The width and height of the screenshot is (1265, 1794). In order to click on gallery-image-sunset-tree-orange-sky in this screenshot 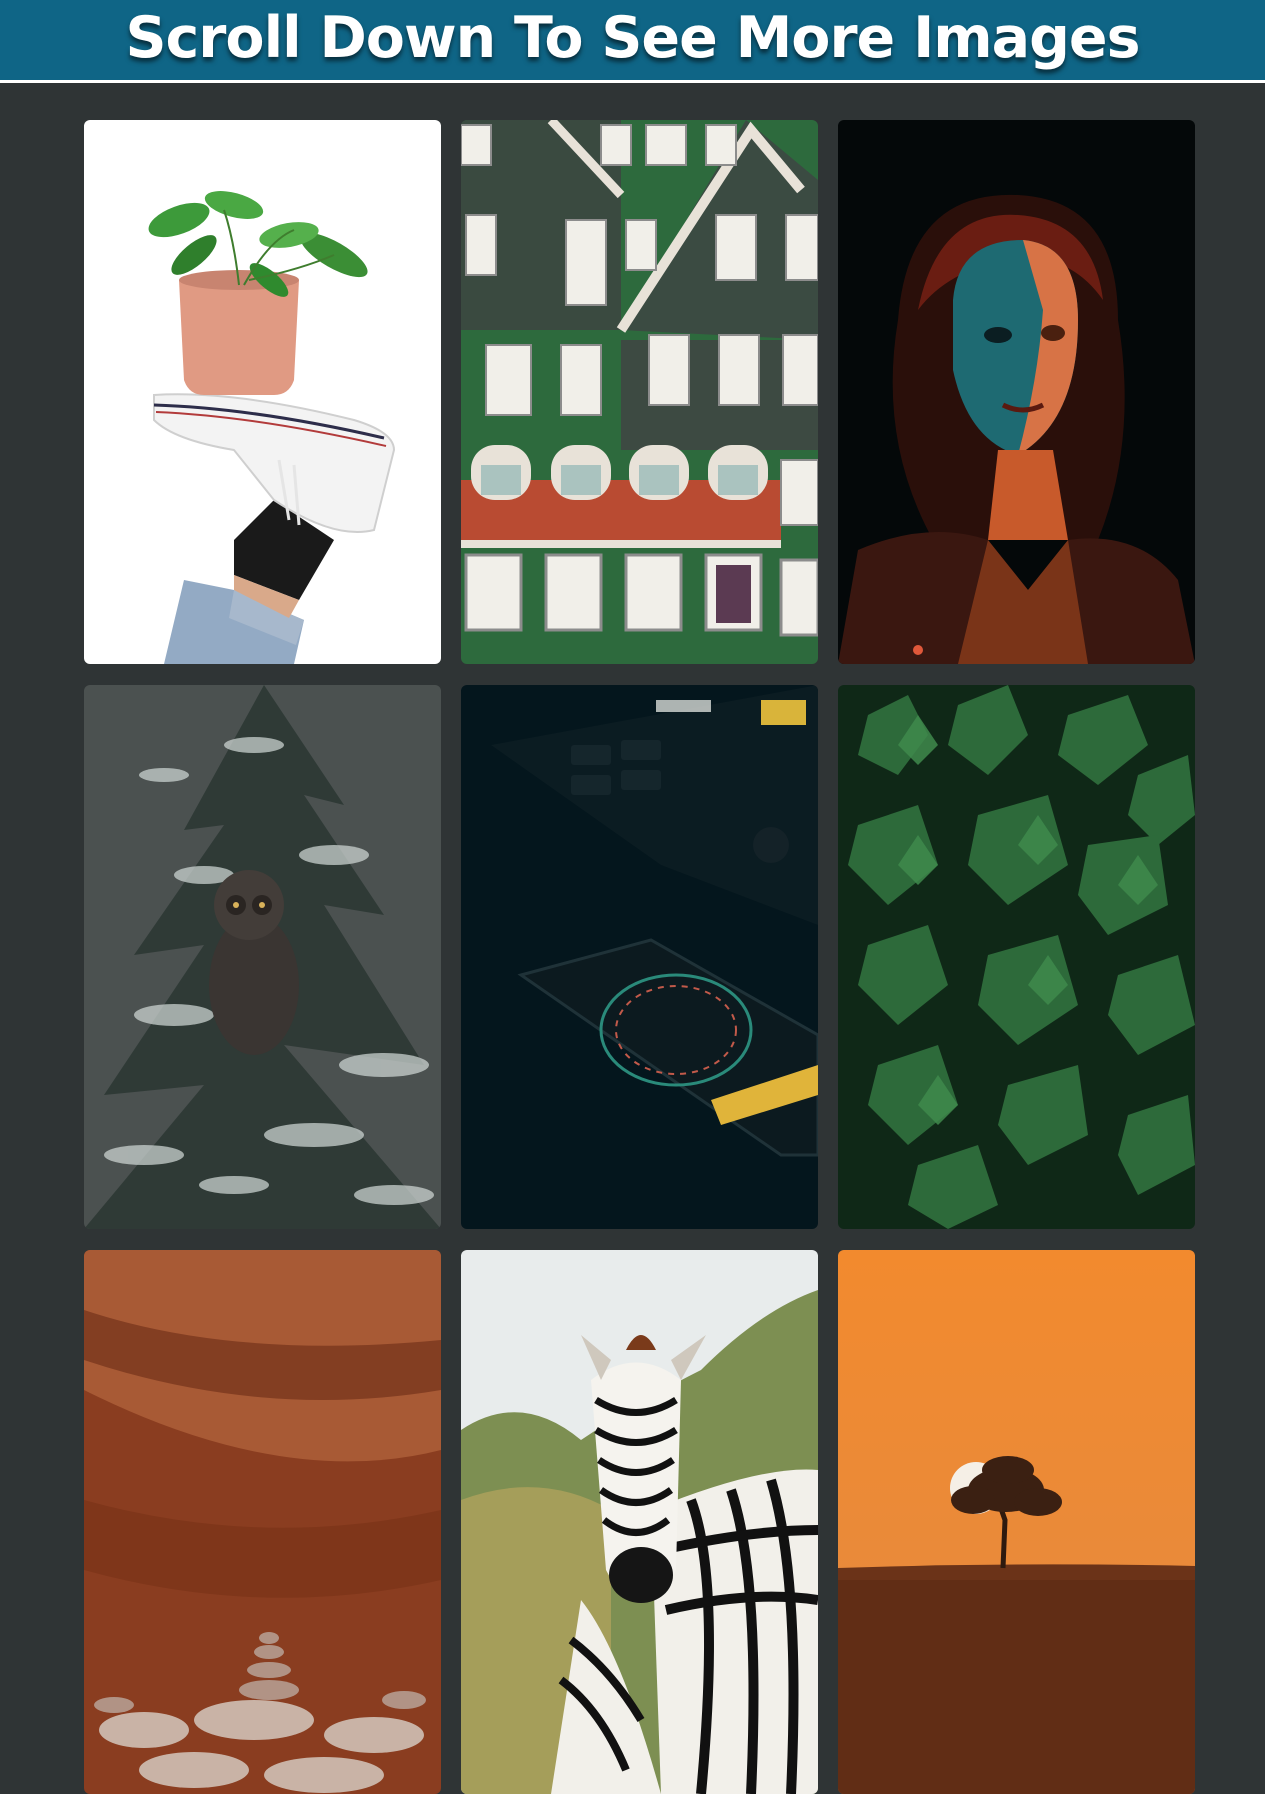, I will do `click(1016, 1522)`.